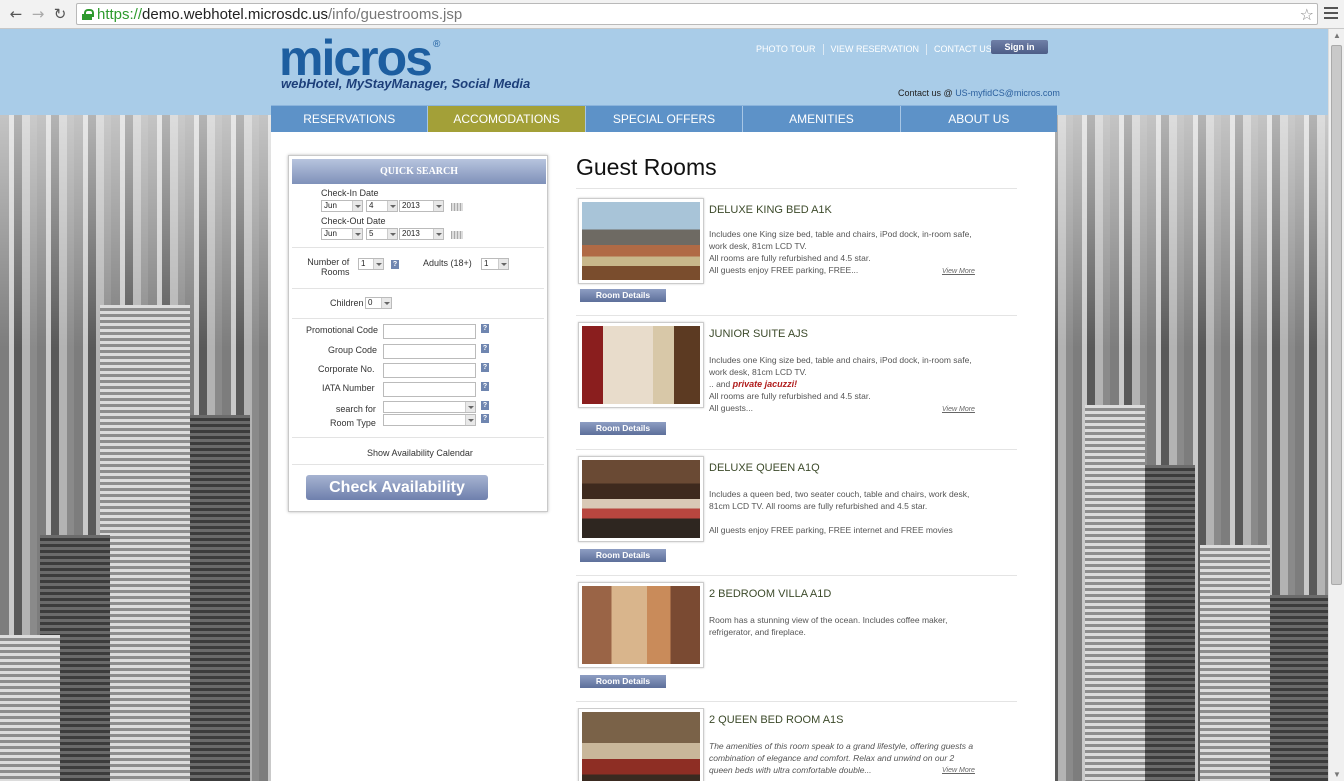  Describe the element at coordinates (382, 234) in the screenshot. I see `checkout-day-select: 5` at that location.